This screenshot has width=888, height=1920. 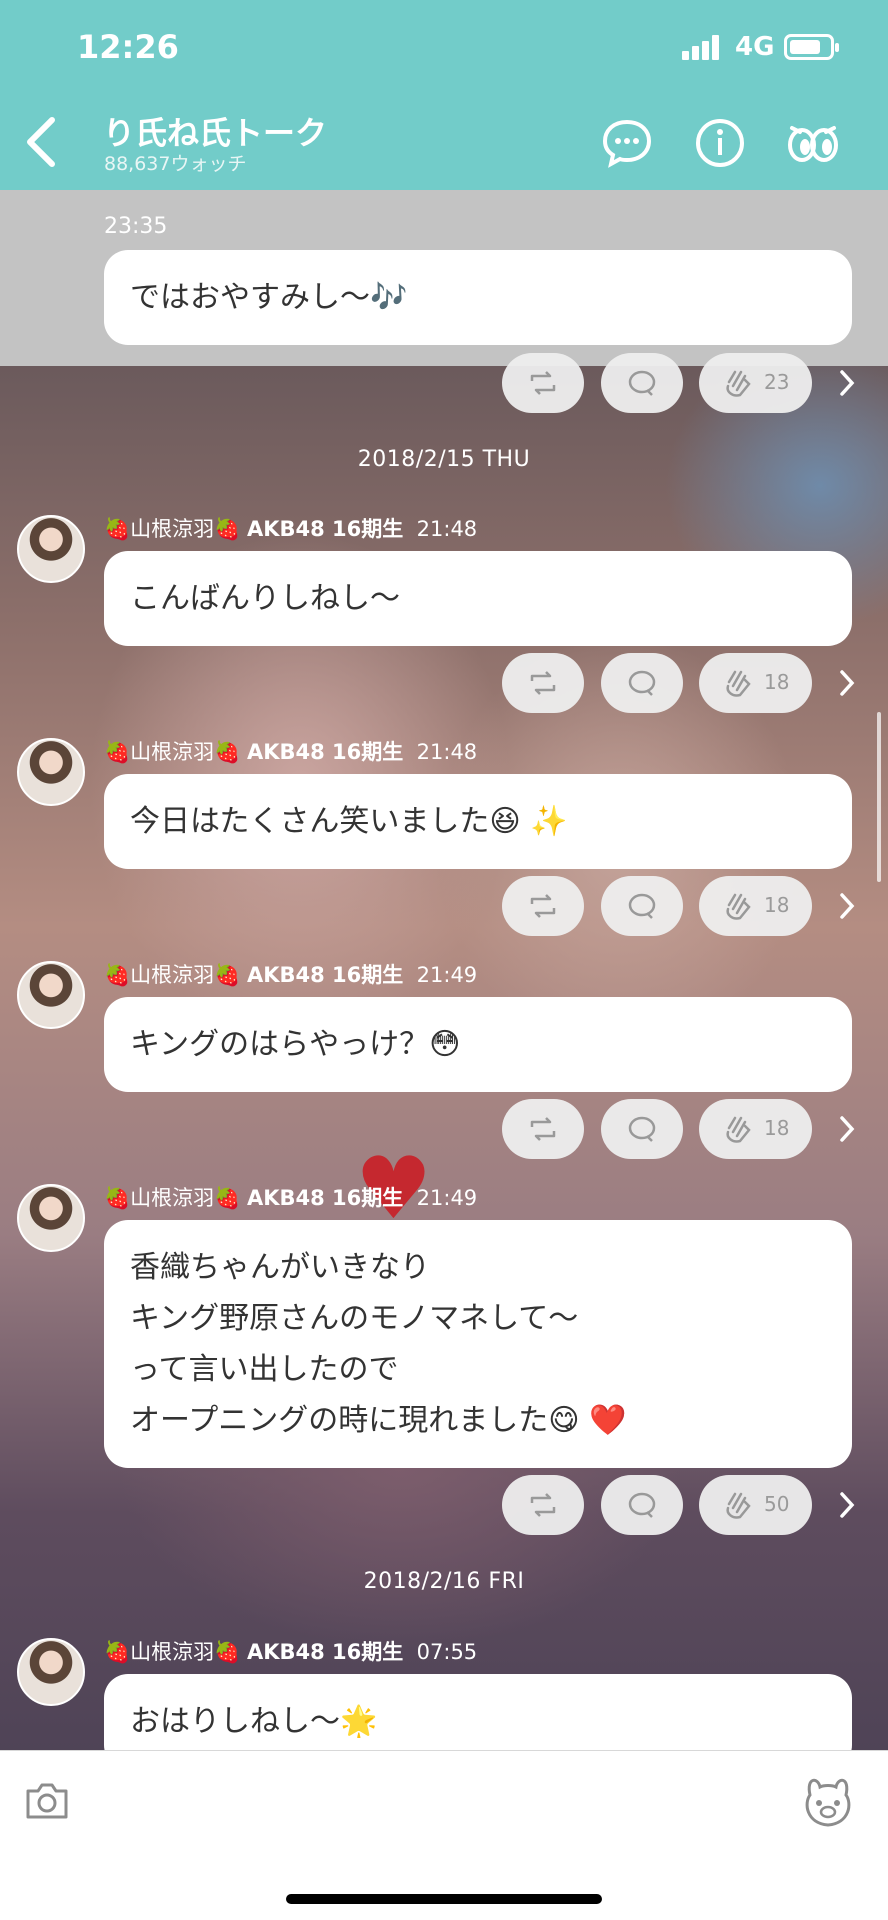 What do you see at coordinates (478, 598) in the screenshot?
I see `message-bubble: こんばんりしねし〜` at bounding box center [478, 598].